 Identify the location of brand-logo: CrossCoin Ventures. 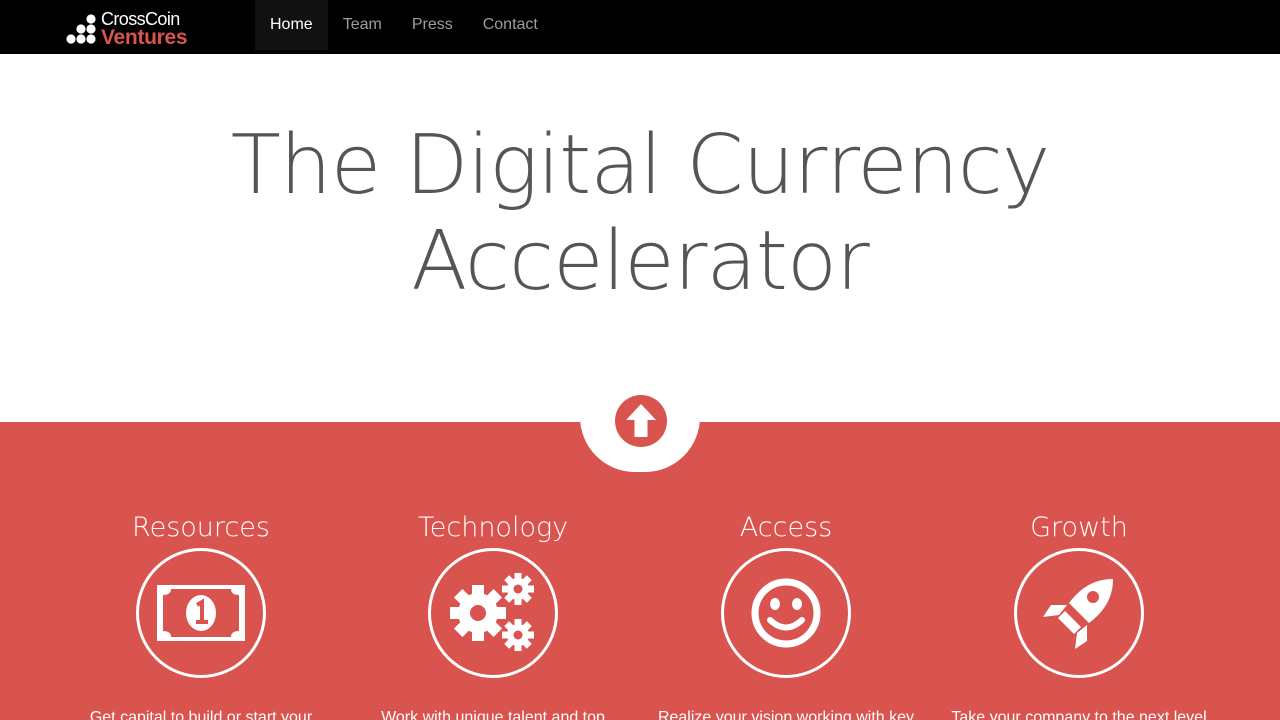
(131, 29).